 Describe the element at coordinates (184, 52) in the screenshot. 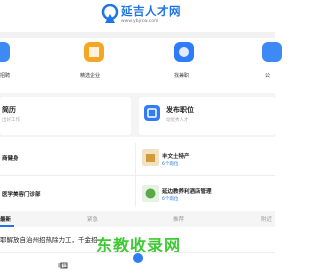

I see `part-time-icon` at that location.